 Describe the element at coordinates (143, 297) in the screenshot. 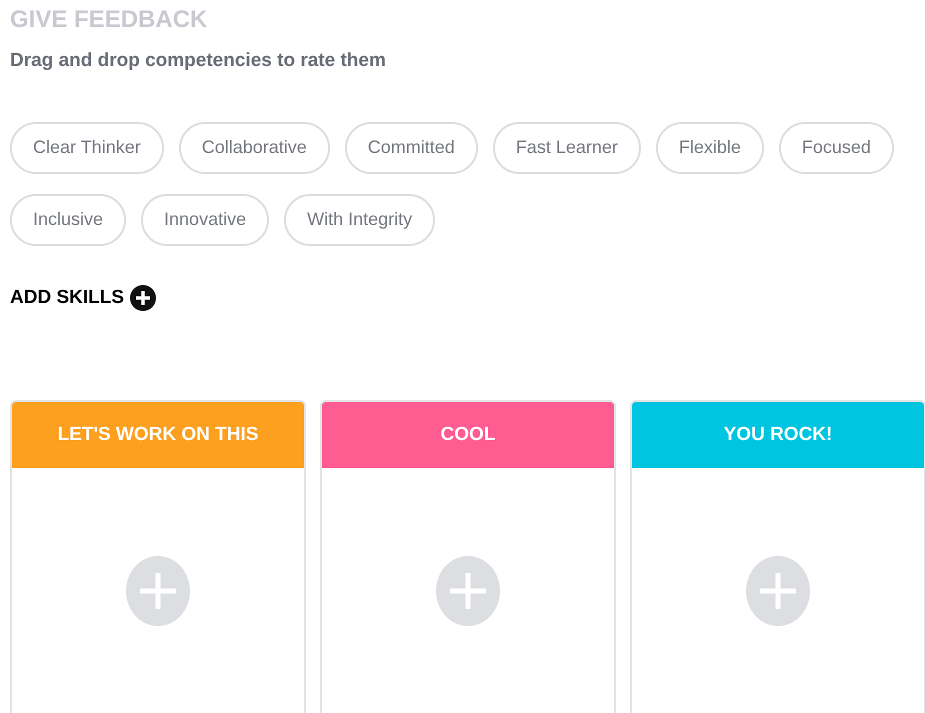

I see `plus-circle-icon` at that location.